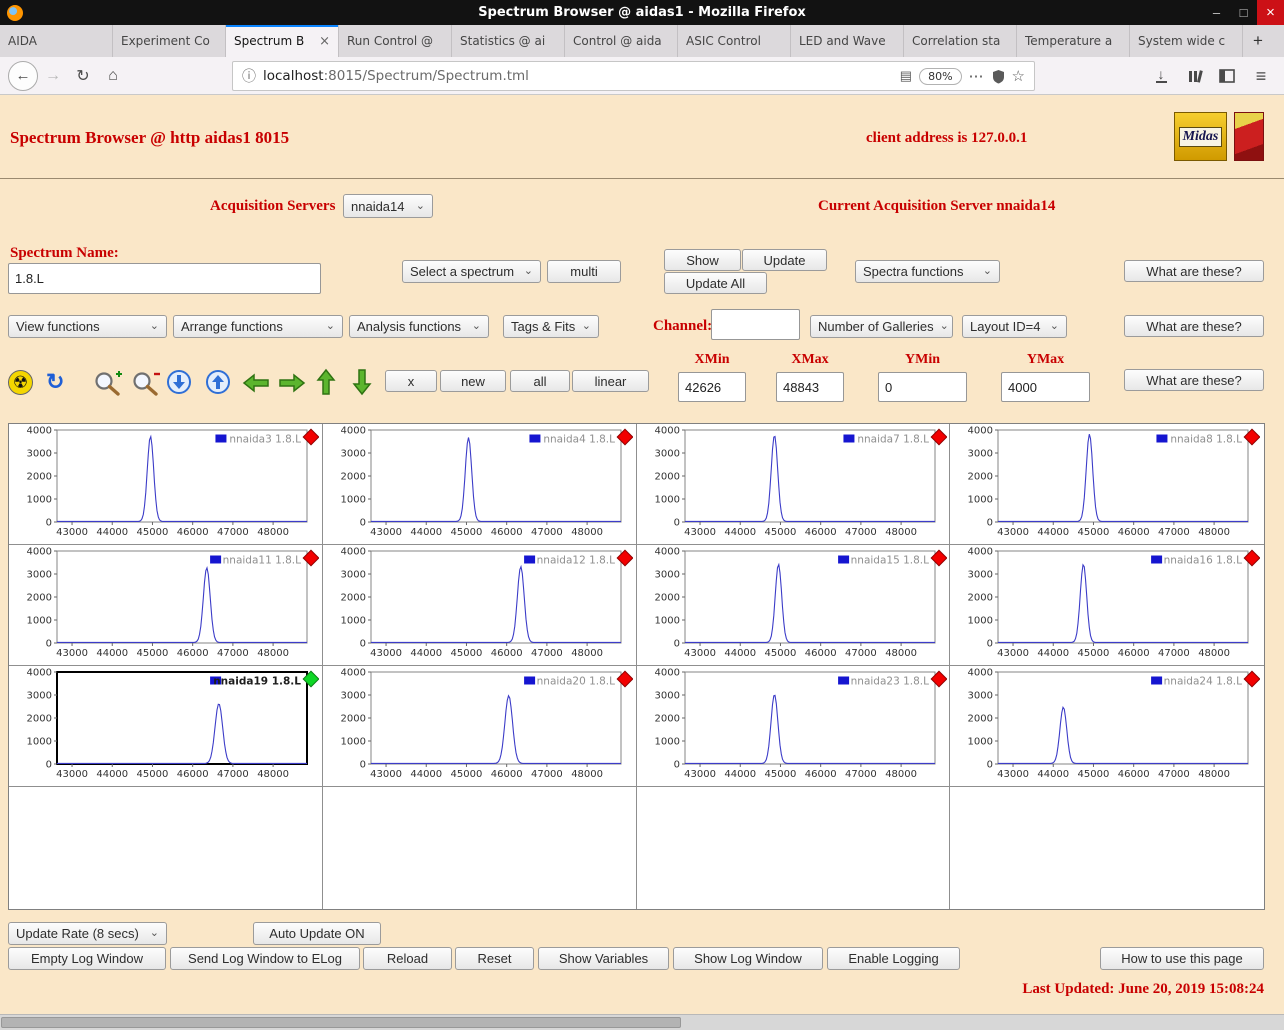  What do you see at coordinates (715, 283) in the screenshot?
I see `update-all-button: Update All` at bounding box center [715, 283].